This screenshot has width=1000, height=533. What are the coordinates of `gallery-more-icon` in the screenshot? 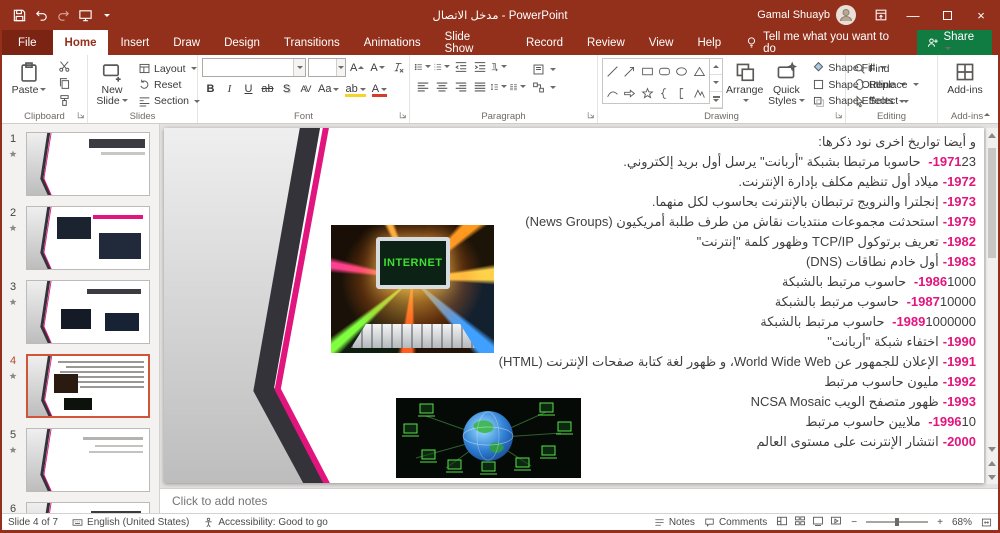 It's located at (716, 100).